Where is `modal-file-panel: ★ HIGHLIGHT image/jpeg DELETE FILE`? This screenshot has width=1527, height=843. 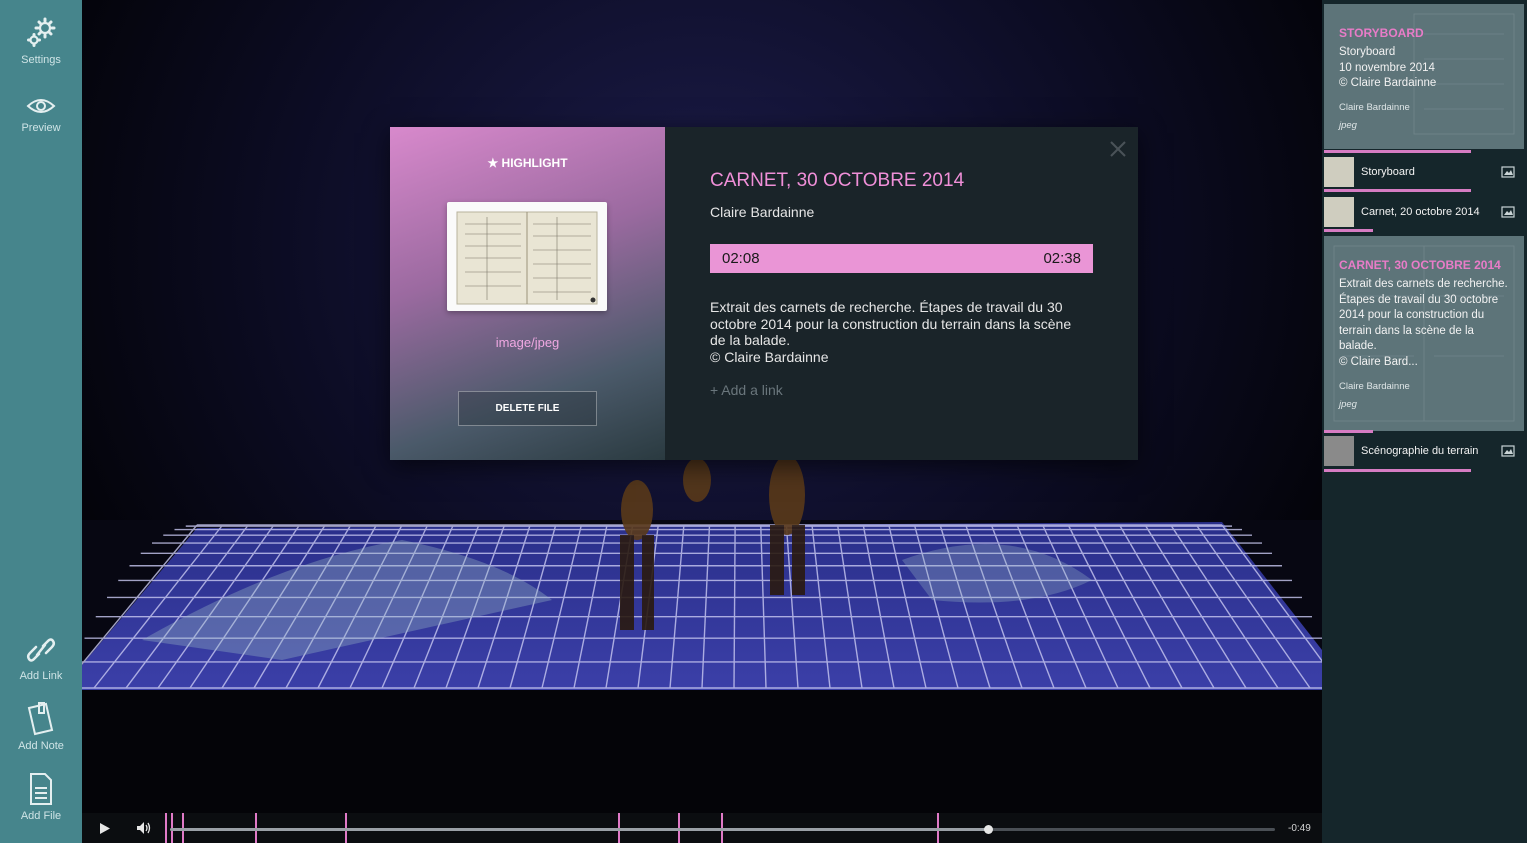 modal-file-panel: ★ HIGHLIGHT image/jpeg DELETE FILE is located at coordinates (527, 293).